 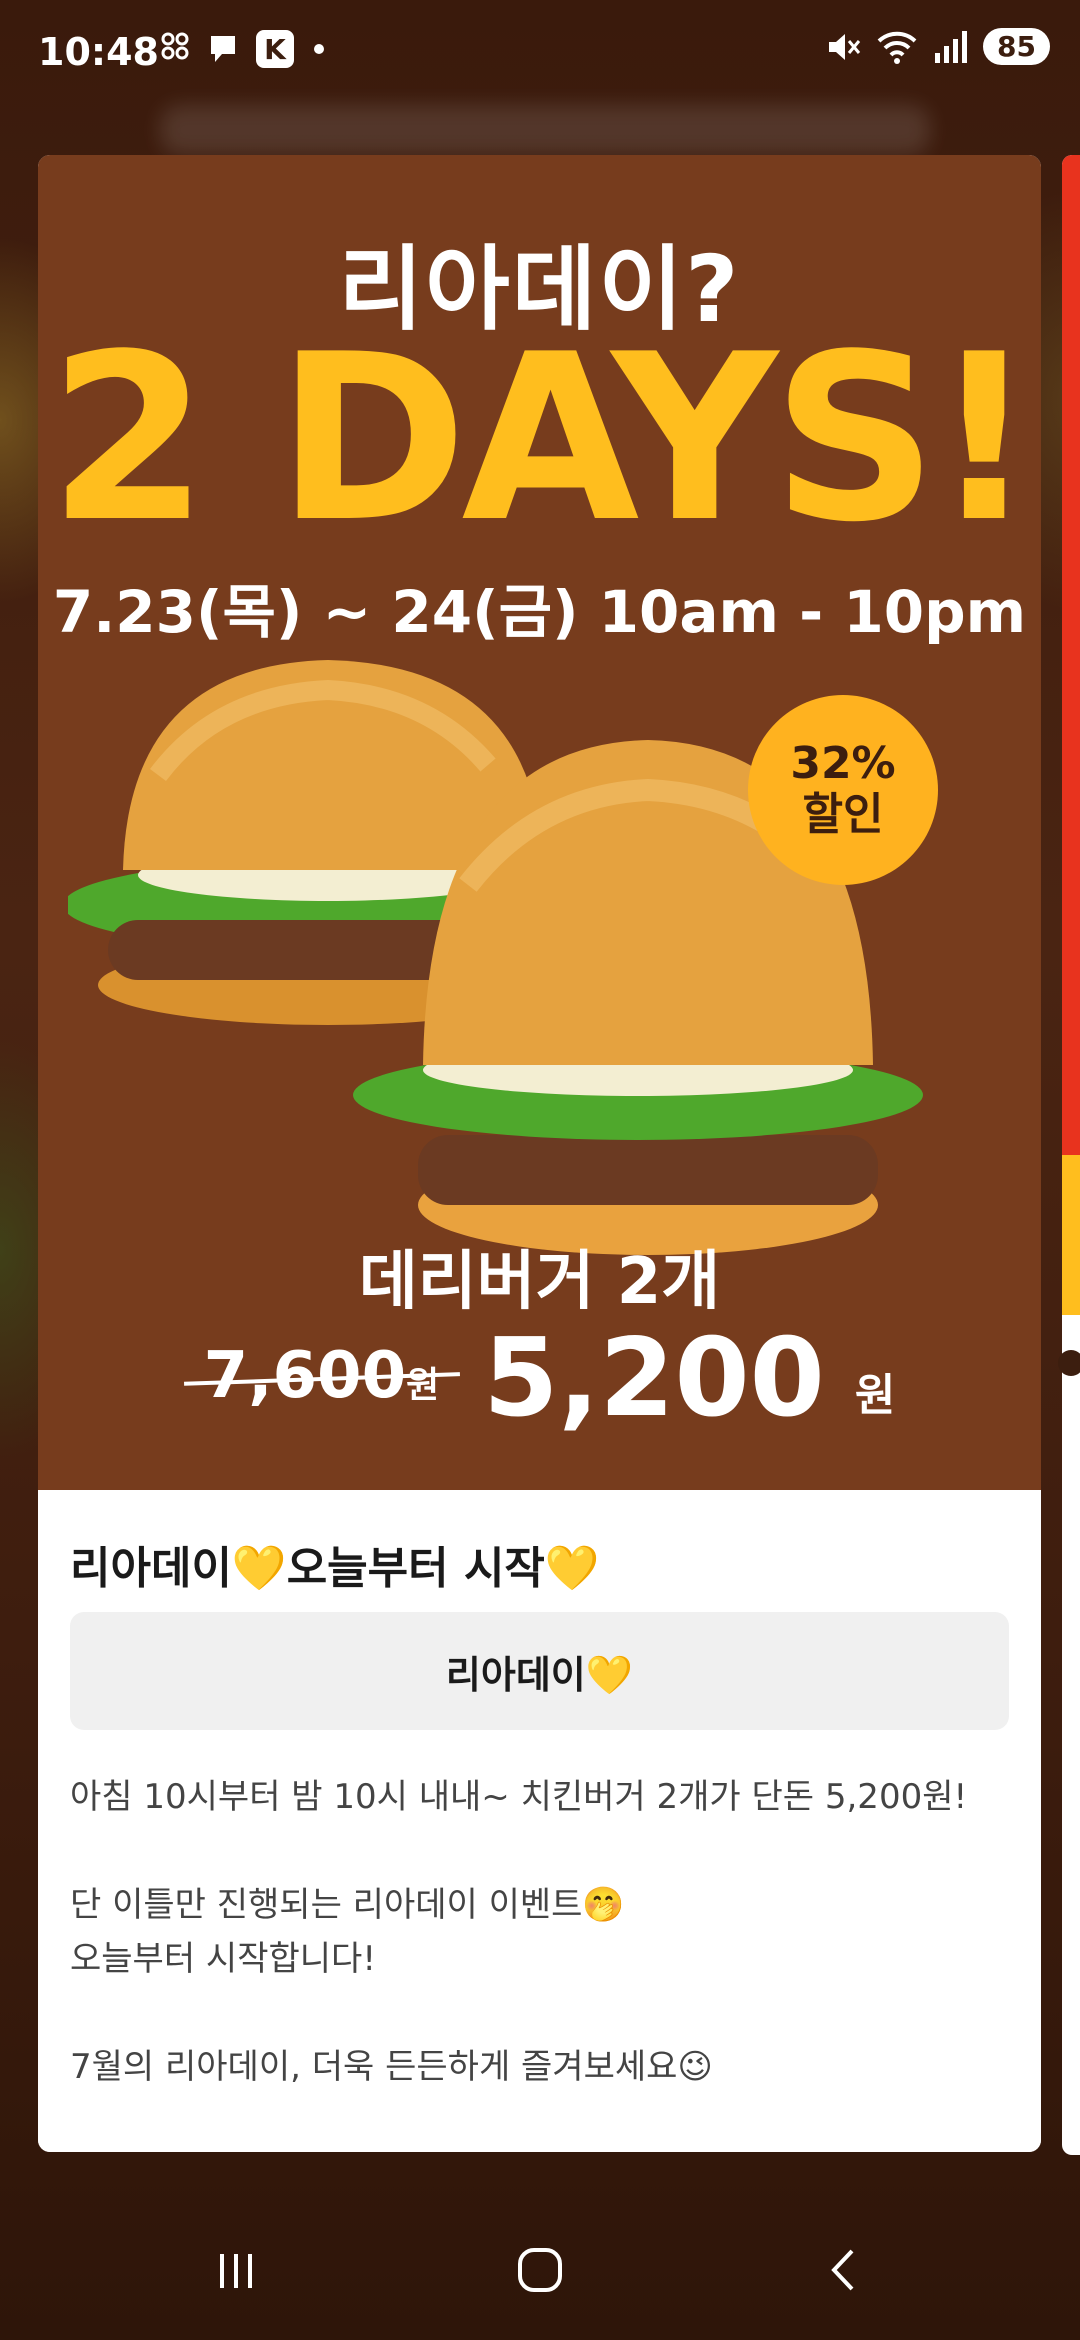 What do you see at coordinates (1016, 46) in the screenshot?
I see `battery-indicator: 85` at bounding box center [1016, 46].